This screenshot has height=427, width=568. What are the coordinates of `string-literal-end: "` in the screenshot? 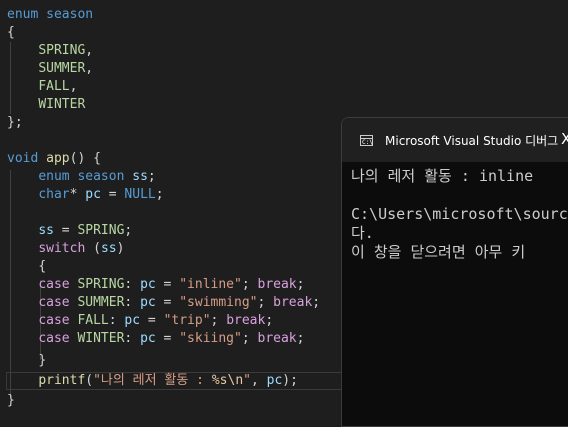 It's located at (247, 380).